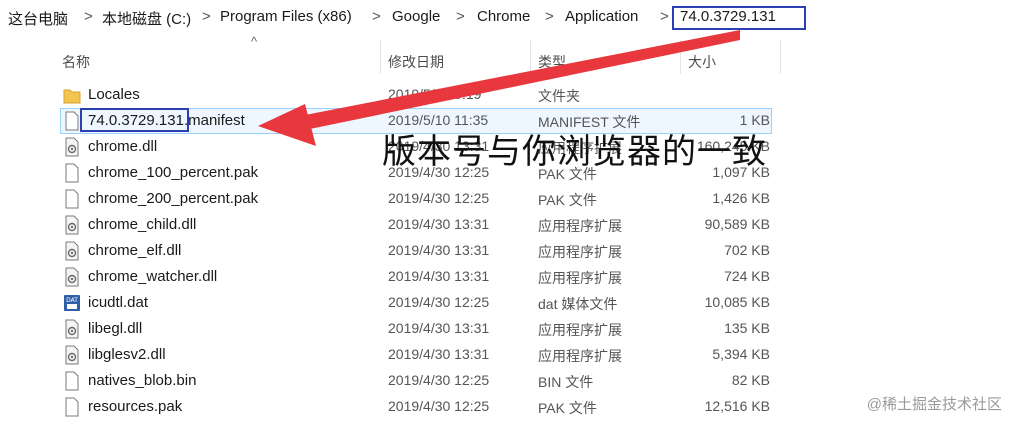  I want to click on column-header-row: ^ 名称 修改日期 类型 大小, so click(410, 54).